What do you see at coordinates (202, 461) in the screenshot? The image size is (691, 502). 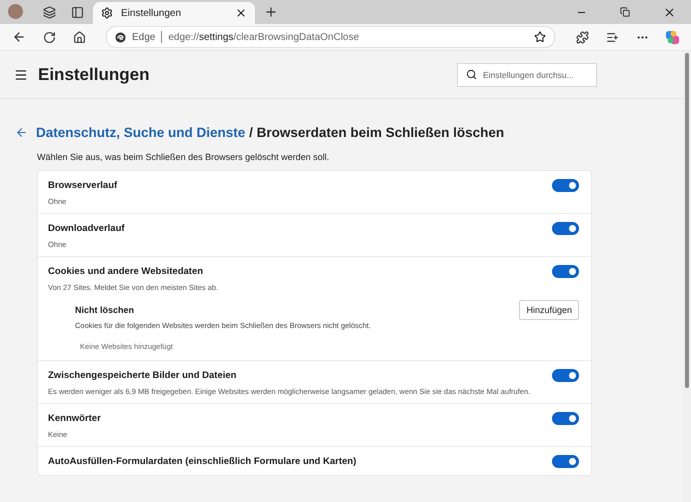 I see `setting-title: AutoAusfüllen-Formulardaten (einschließlich Formulare und Karten)` at bounding box center [202, 461].